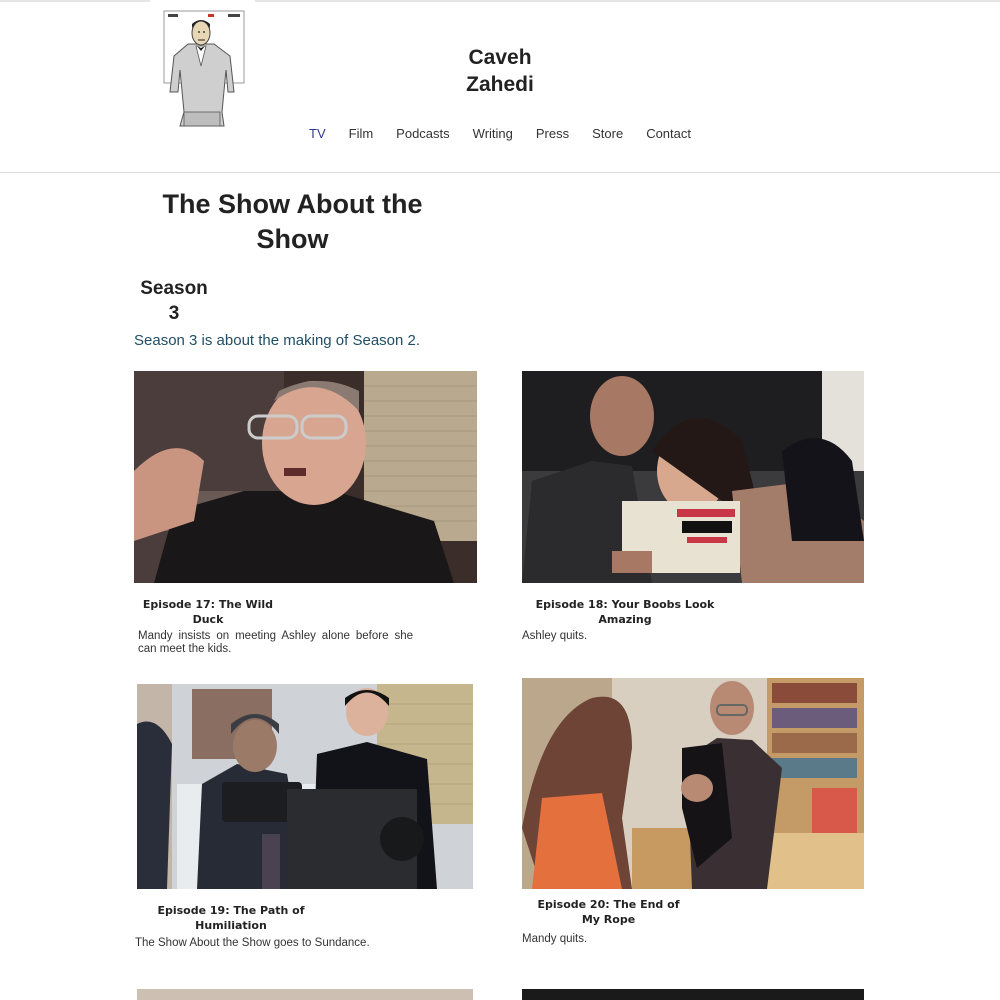  What do you see at coordinates (292, 221) in the screenshot?
I see `page-title: The Show About the Show` at bounding box center [292, 221].